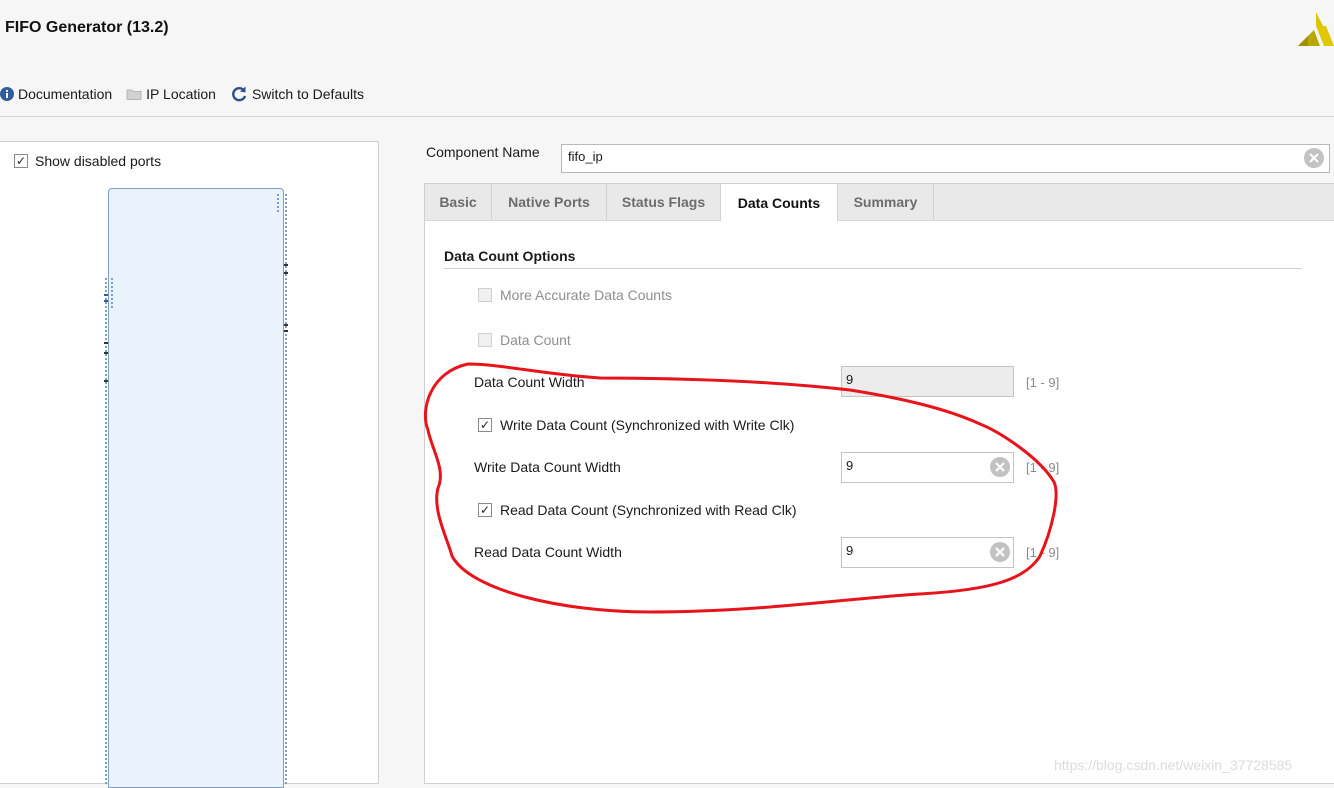 The image size is (1334, 788). Describe the element at coordinates (485, 425) in the screenshot. I see `write-data-count-checkbox: ✓` at that location.